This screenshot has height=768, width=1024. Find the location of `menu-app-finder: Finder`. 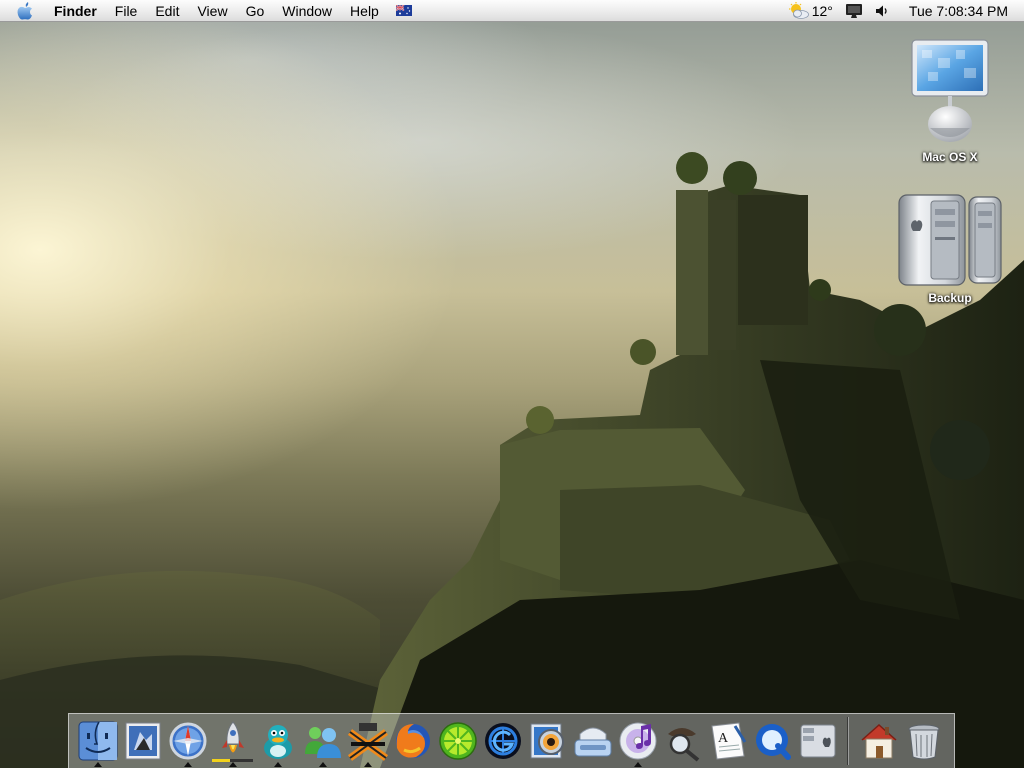

menu-app-finder: Finder is located at coordinates (76, 11).